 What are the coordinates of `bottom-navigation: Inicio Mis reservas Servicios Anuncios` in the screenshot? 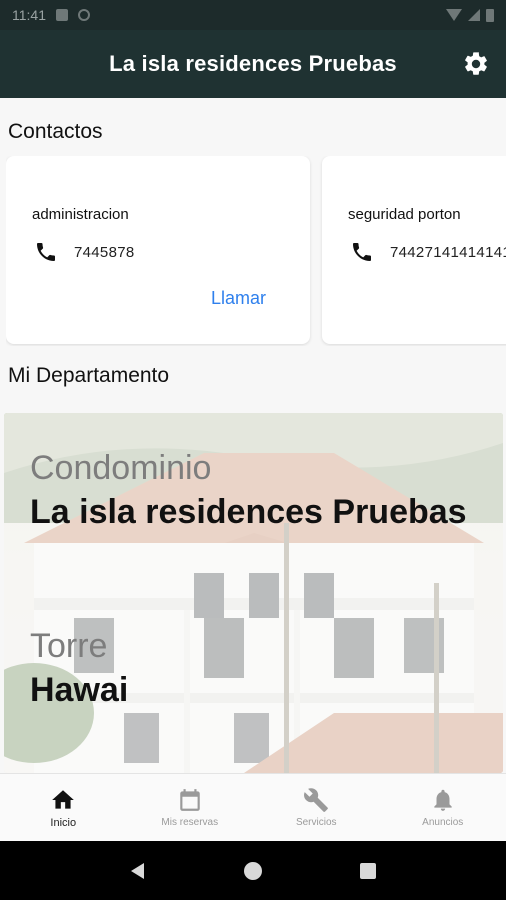 It's located at (253, 807).